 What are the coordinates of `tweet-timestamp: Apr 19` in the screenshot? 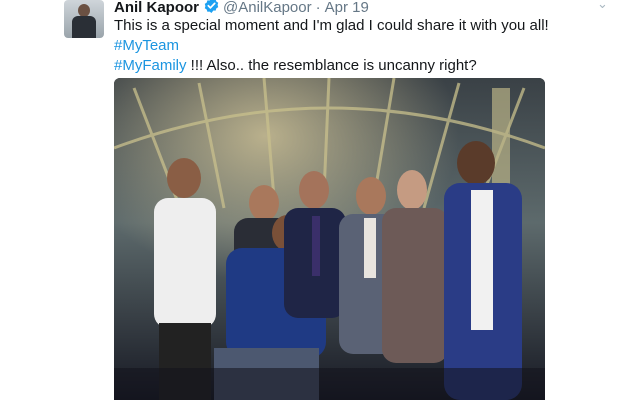 It's located at (347, 8).